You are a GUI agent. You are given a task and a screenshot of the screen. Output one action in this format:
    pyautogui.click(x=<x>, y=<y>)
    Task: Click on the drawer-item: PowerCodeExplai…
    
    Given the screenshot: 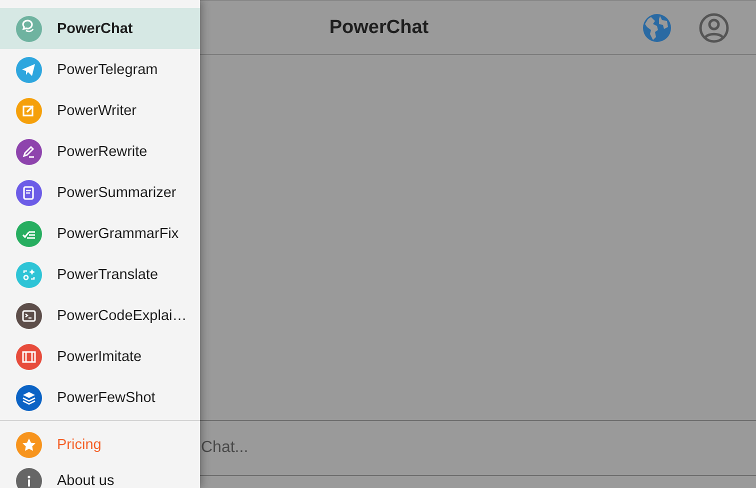 What is the action you would take?
    pyautogui.click(x=100, y=315)
    